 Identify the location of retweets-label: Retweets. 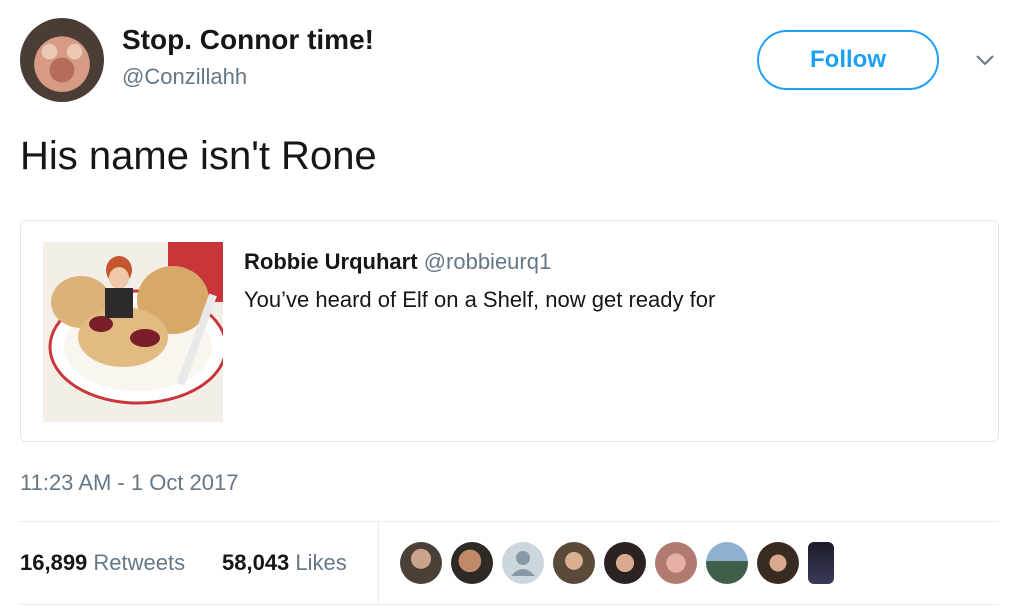
(139, 562).